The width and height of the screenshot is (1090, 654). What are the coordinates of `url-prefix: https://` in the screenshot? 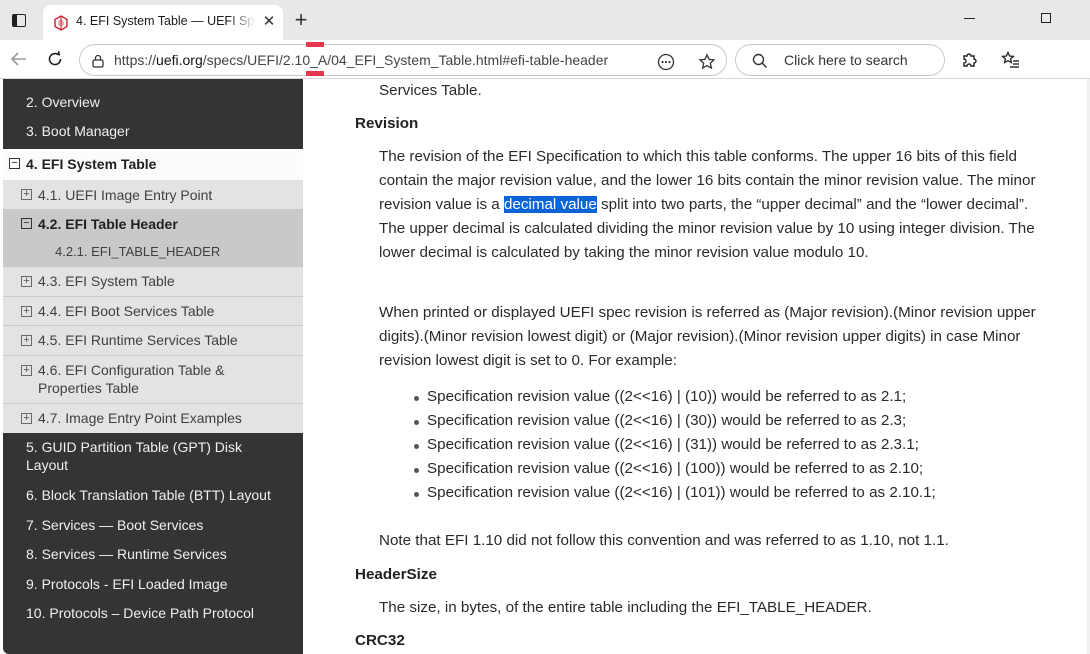 It's located at (135, 60).